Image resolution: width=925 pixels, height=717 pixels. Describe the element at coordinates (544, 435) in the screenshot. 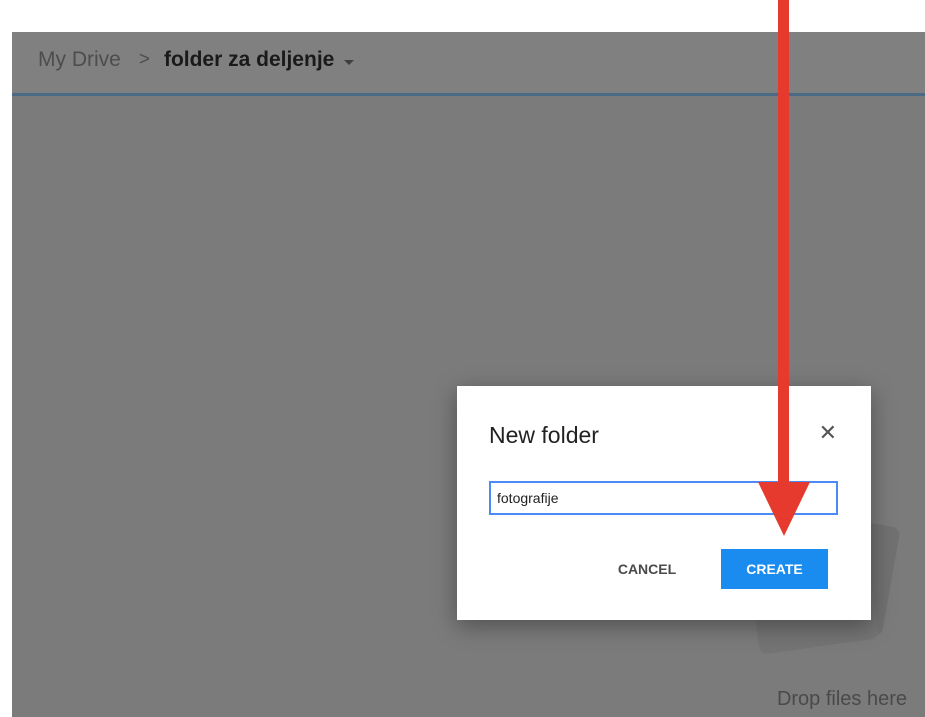

I see `dialog-title: New folder` at that location.